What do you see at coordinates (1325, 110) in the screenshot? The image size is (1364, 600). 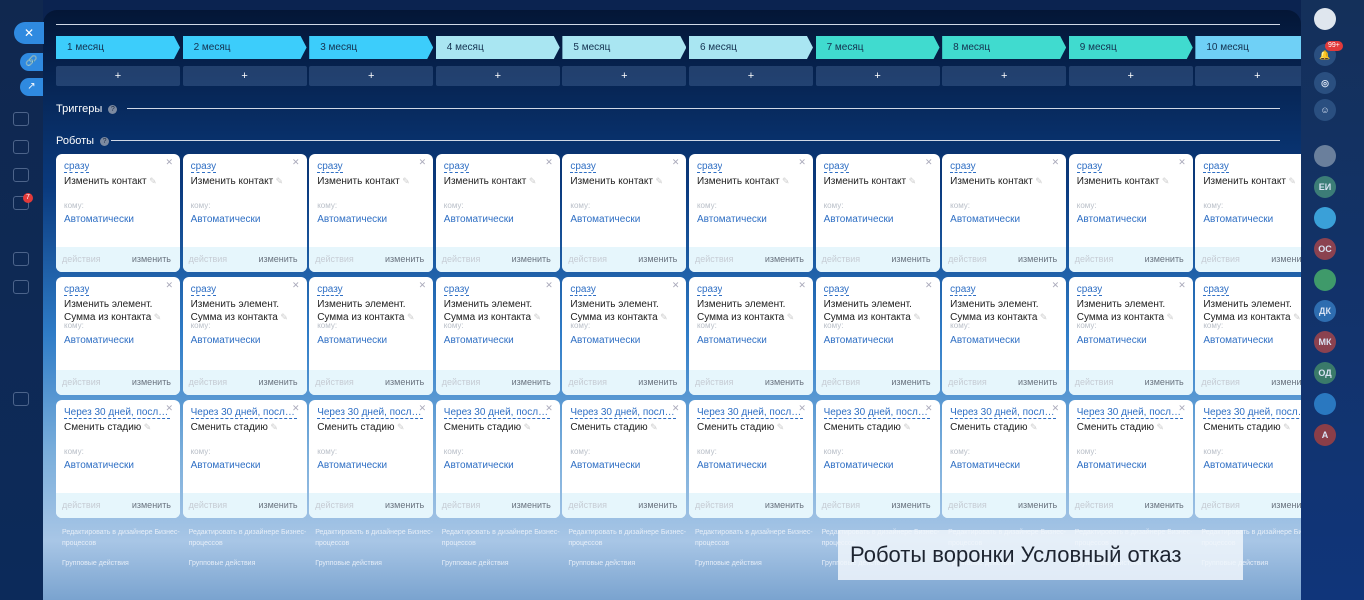 I see `chat-icon: ☺` at bounding box center [1325, 110].